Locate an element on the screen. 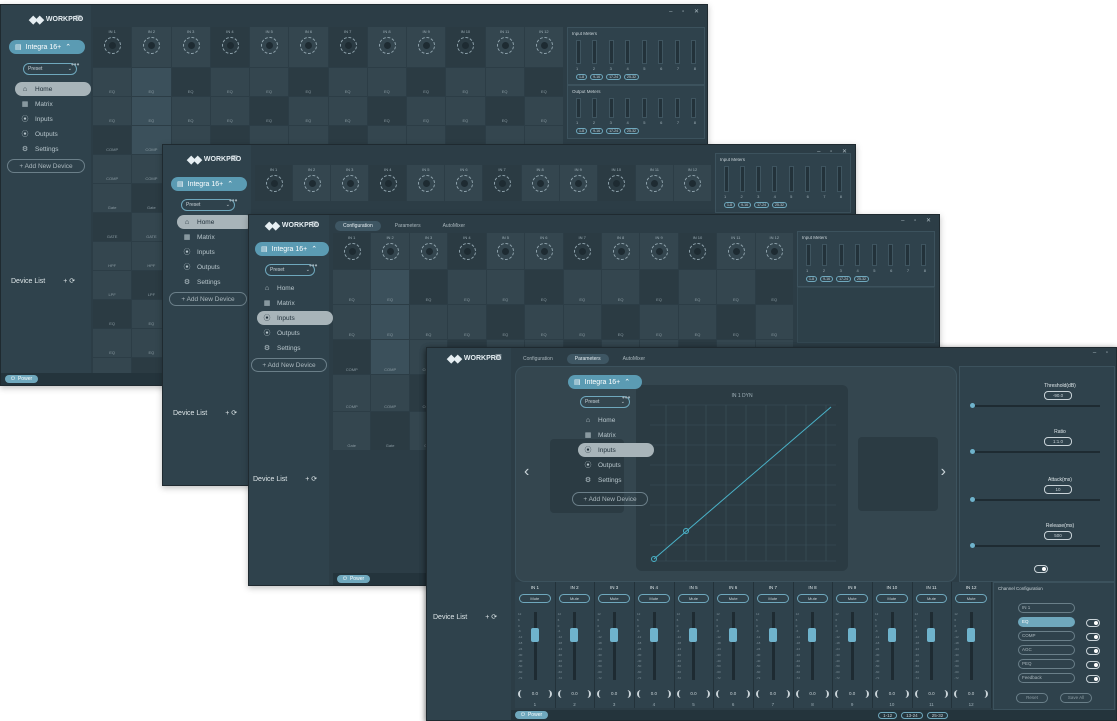 Image resolution: width=1117 pixels, height=721 pixels. menu-icon: ≡ is located at coordinates (78, 18).